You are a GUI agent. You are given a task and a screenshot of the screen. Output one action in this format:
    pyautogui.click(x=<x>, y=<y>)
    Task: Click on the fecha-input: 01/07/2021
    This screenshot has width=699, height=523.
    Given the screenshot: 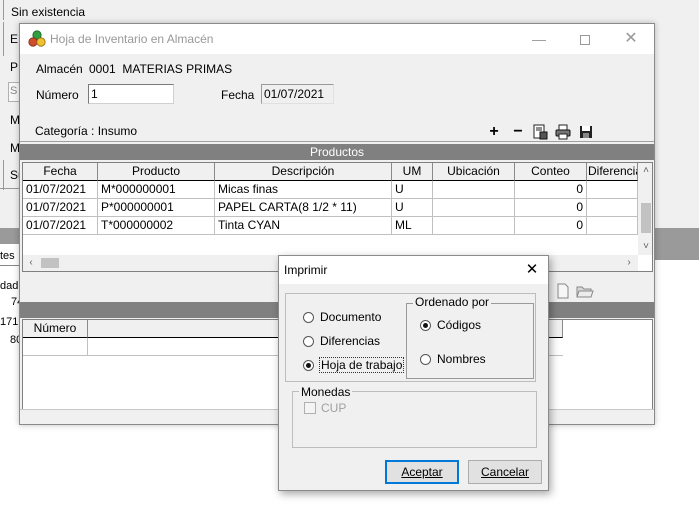 What is the action you would take?
    pyautogui.click(x=297, y=94)
    